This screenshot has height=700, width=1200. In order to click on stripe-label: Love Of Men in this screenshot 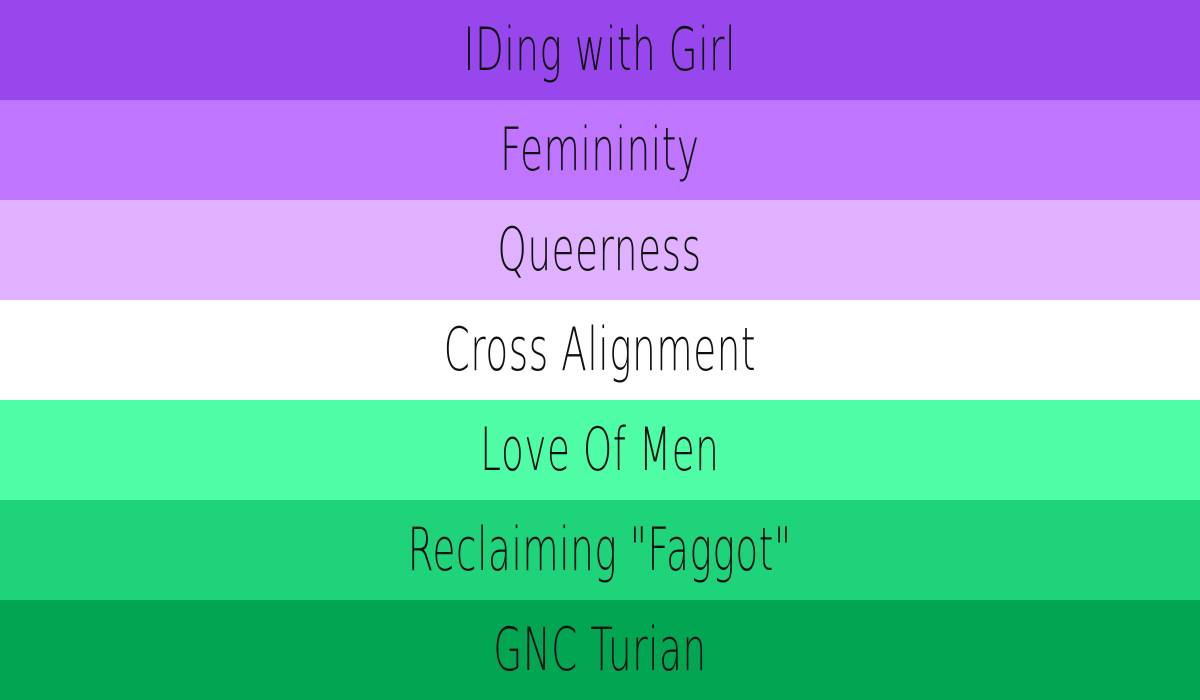, I will do `click(600, 450)`.